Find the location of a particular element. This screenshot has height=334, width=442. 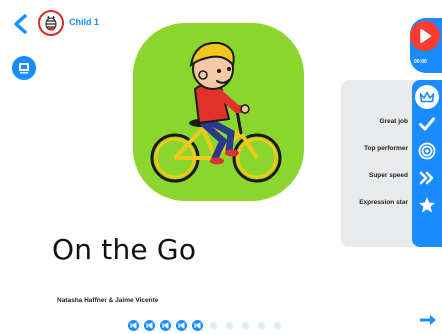

child-name-label: Child 1 is located at coordinates (84, 22).